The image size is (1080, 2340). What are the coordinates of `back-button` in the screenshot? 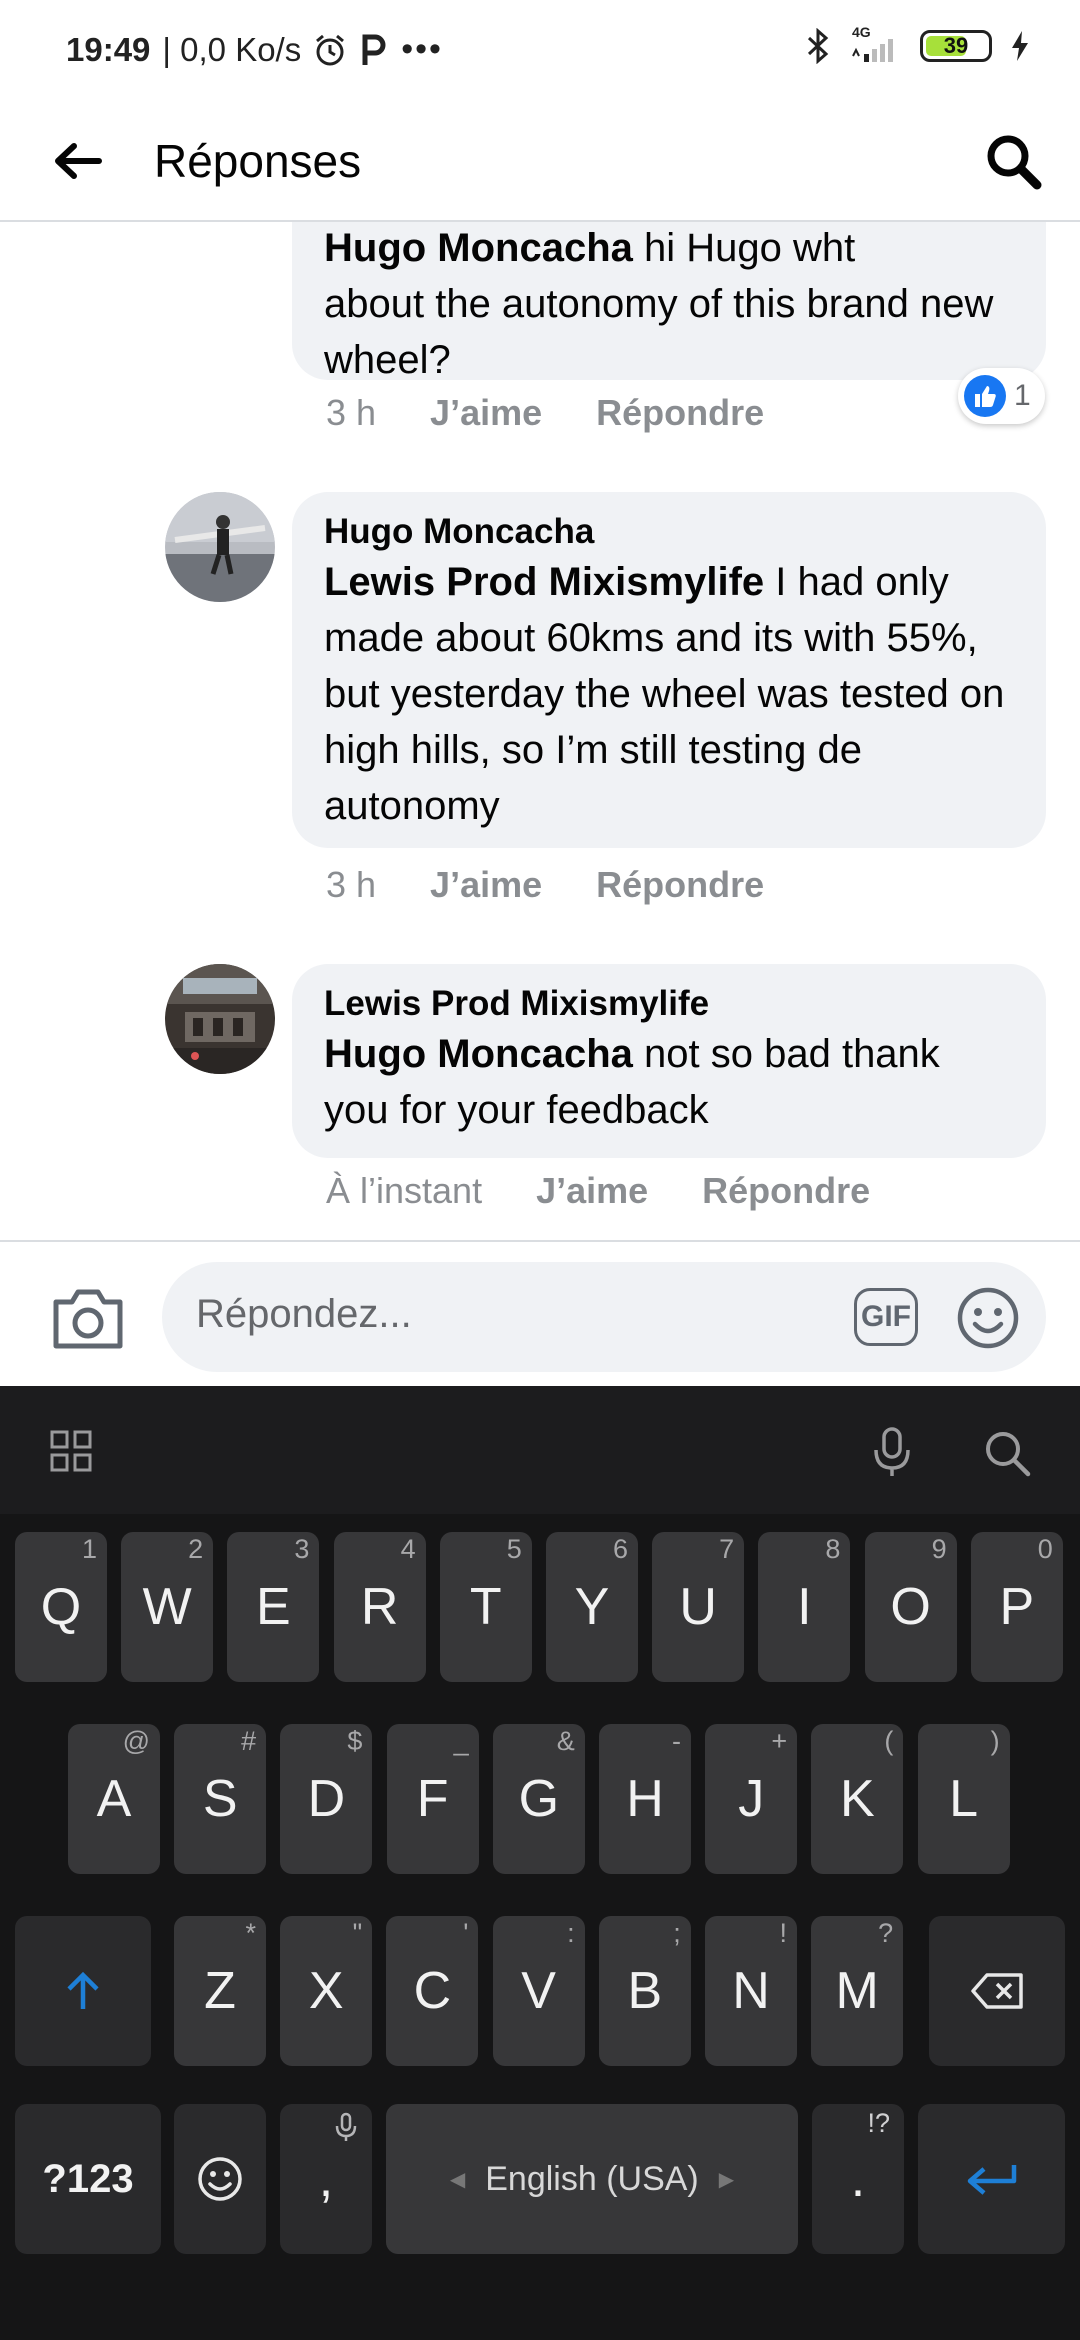 It's located at (77, 161).